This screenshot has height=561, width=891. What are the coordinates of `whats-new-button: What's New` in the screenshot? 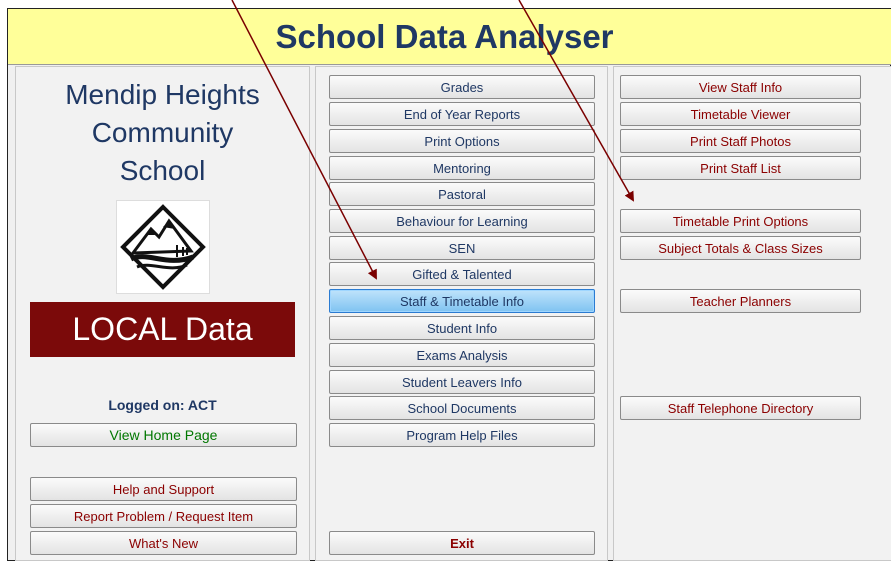 It's located at (163, 543).